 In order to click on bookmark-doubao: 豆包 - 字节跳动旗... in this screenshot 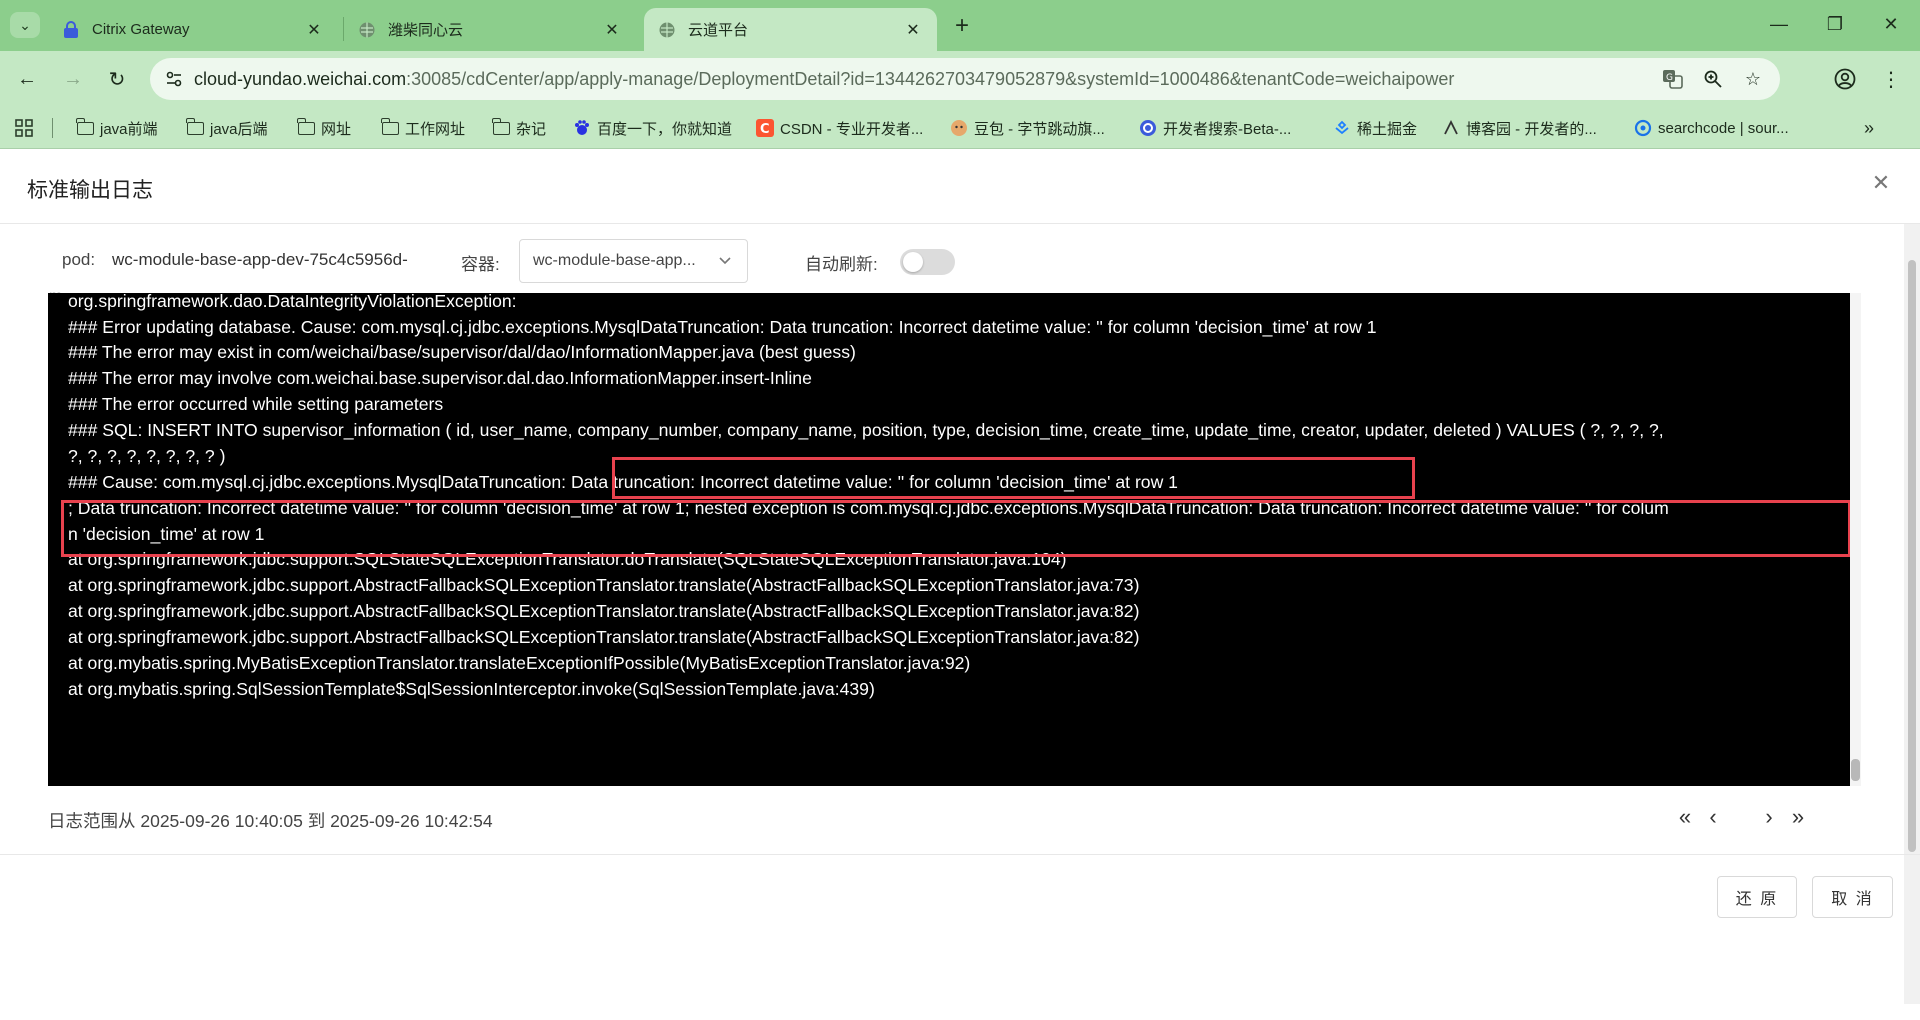, I will do `click(1027, 128)`.